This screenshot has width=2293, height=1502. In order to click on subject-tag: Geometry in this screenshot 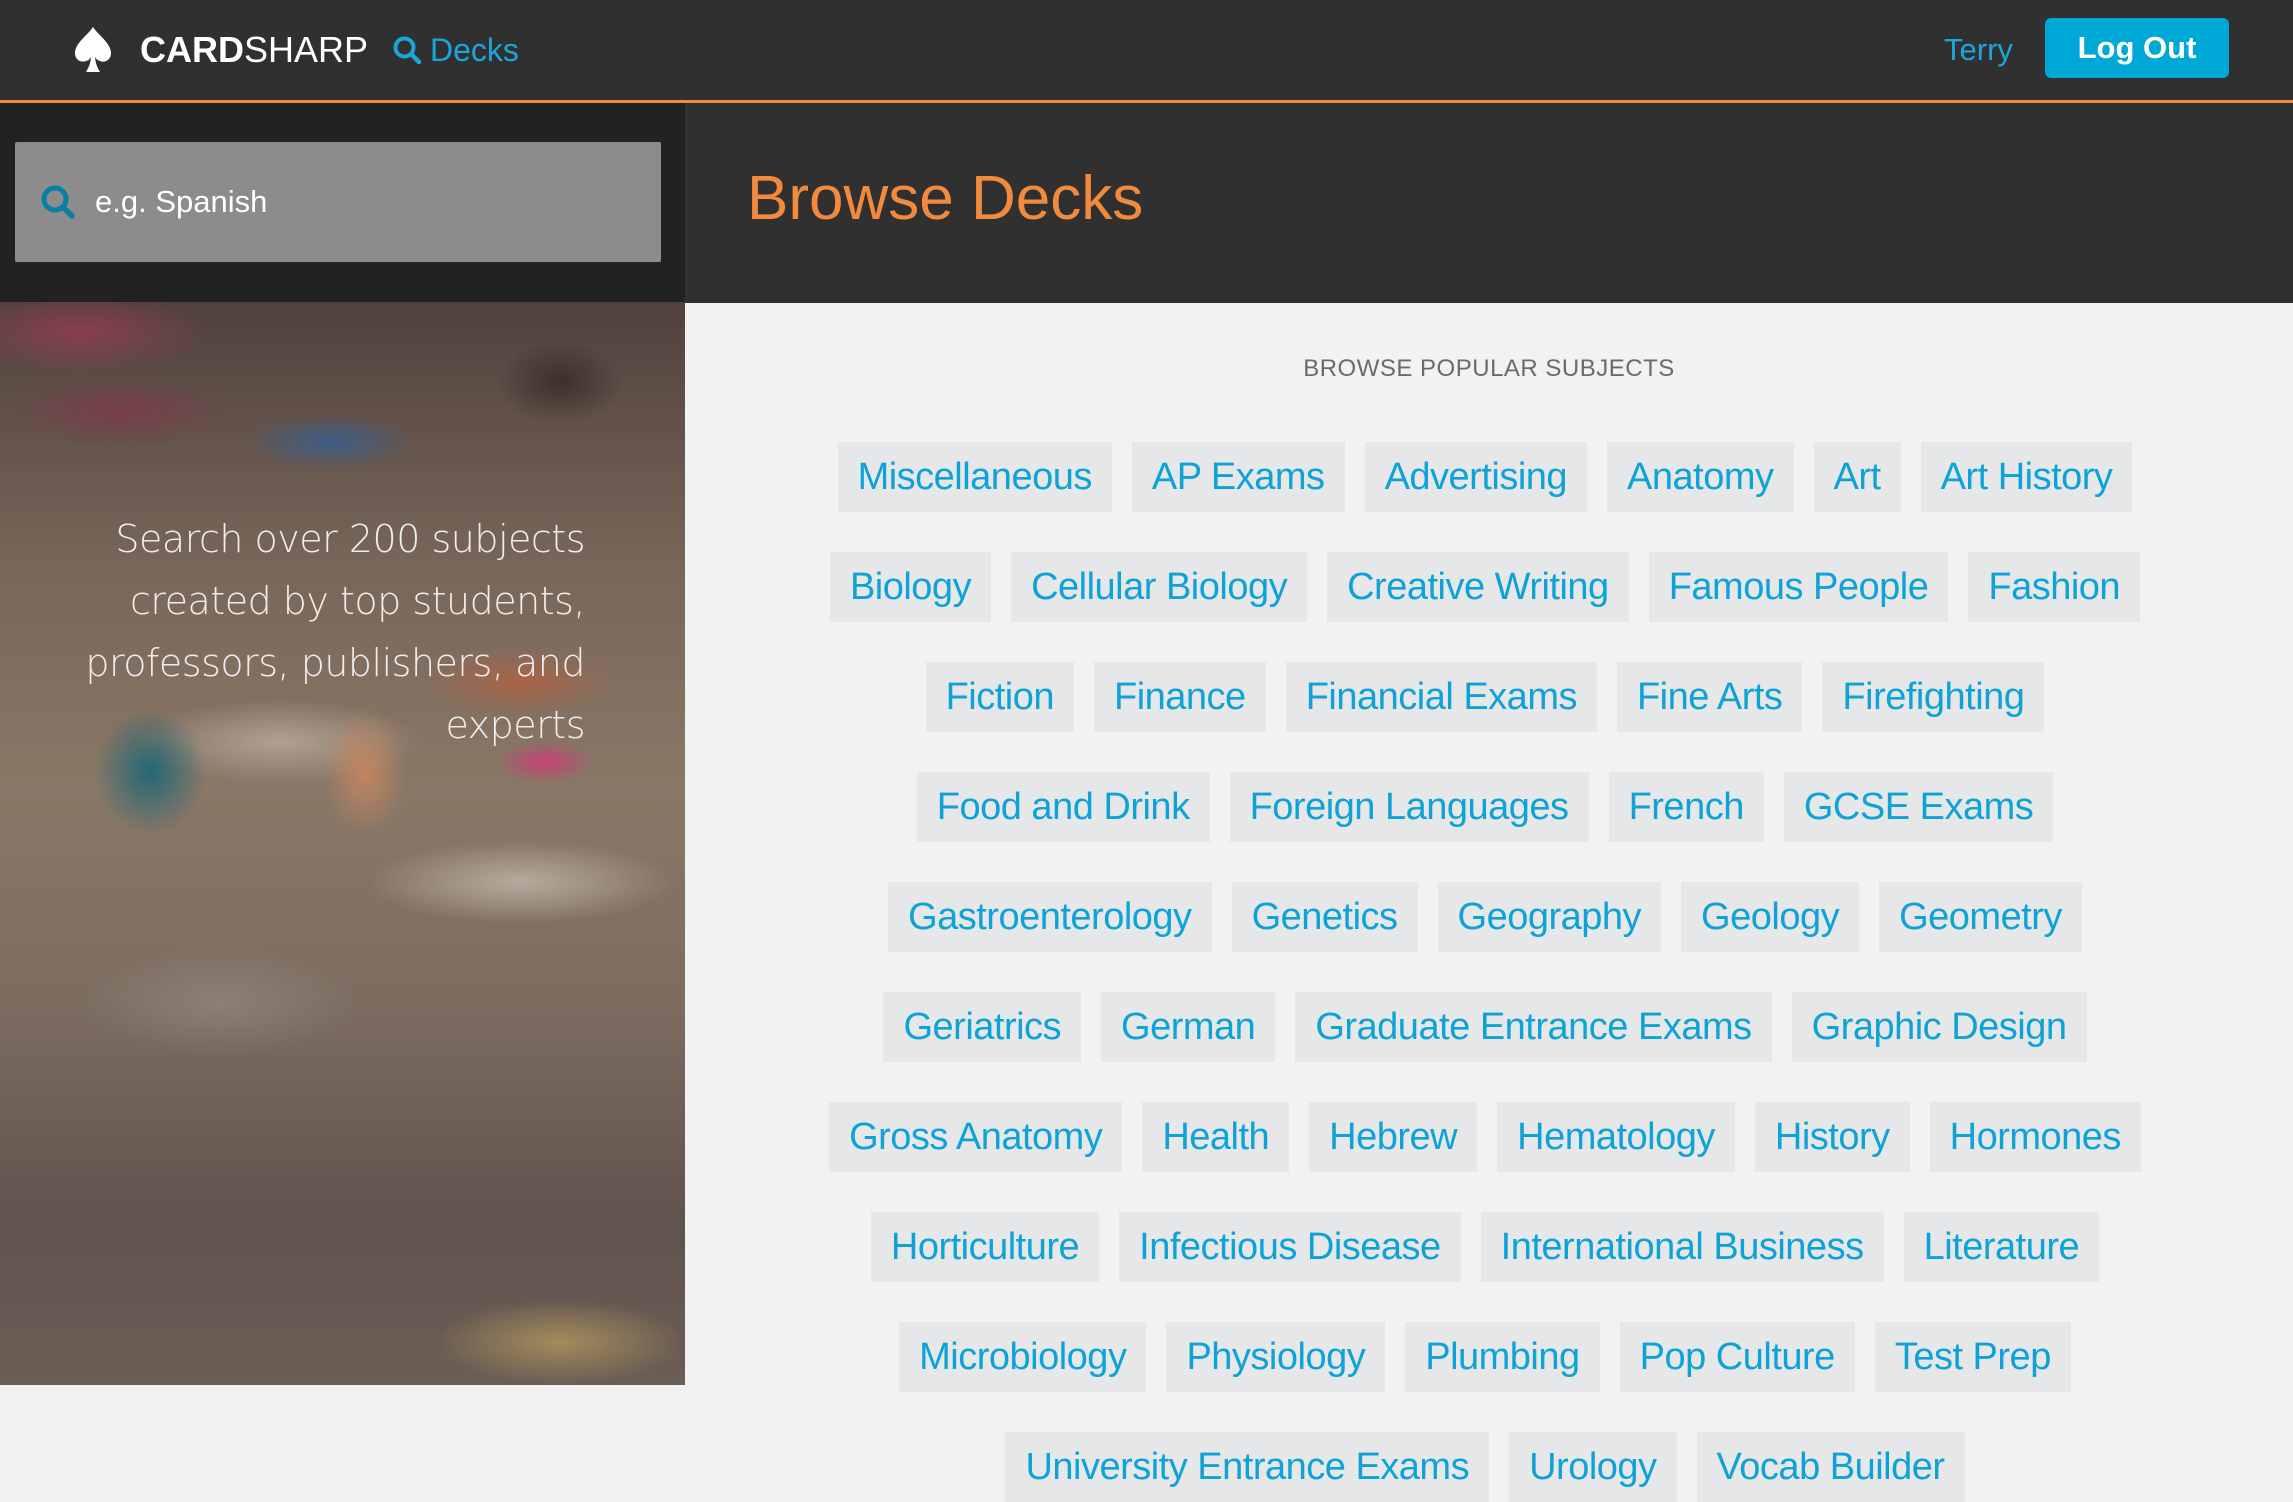, I will do `click(1980, 917)`.